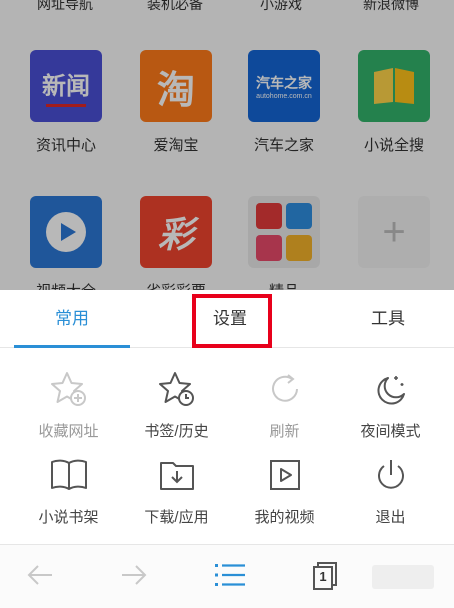 The image size is (454, 608). Describe the element at coordinates (390, 475) in the screenshot. I see `power-icon` at that location.